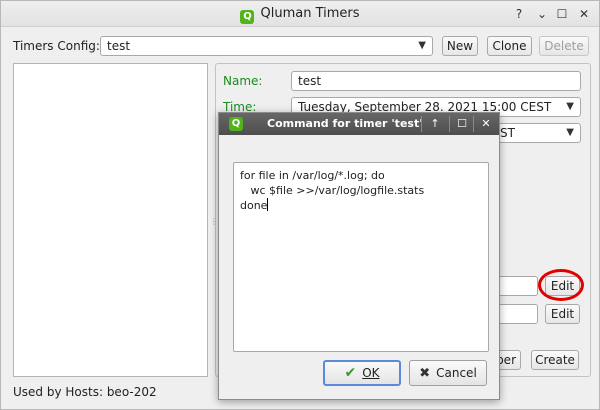 Image resolution: width=600 pixels, height=410 pixels. What do you see at coordinates (56, 46) in the screenshot?
I see `timers-config-label: Timers Config:` at bounding box center [56, 46].